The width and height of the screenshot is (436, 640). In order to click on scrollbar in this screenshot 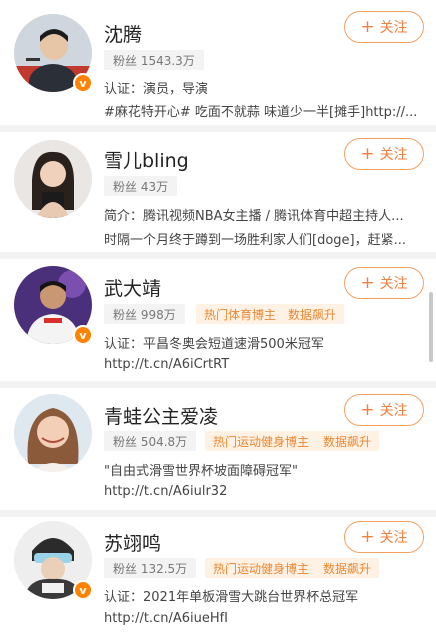, I will do `click(431, 327)`.